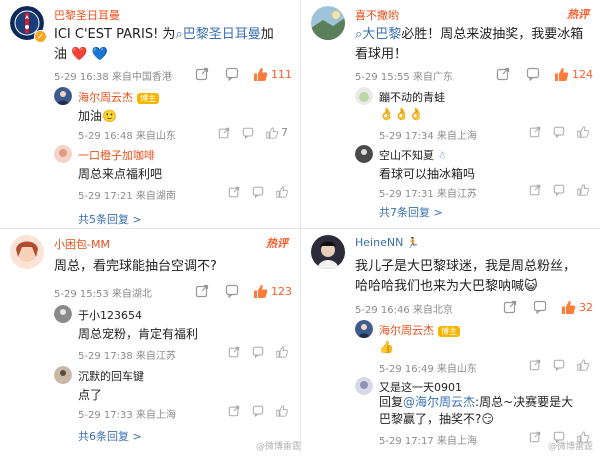 The height and width of the screenshot is (457, 600). I want to click on like-count: 111, so click(281, 74).